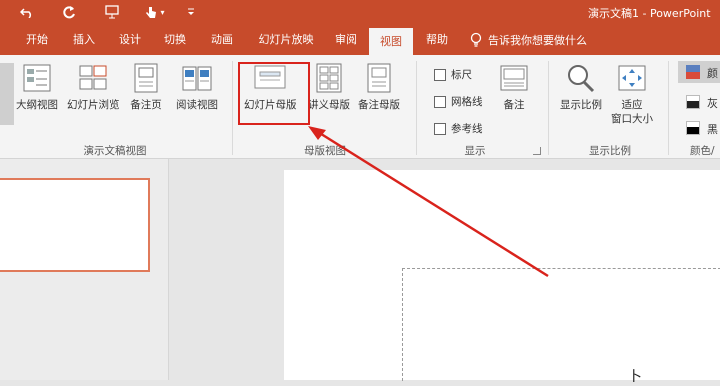 The image size is (720, 386). I want to click on annotation-arrow, so click(428, 202).